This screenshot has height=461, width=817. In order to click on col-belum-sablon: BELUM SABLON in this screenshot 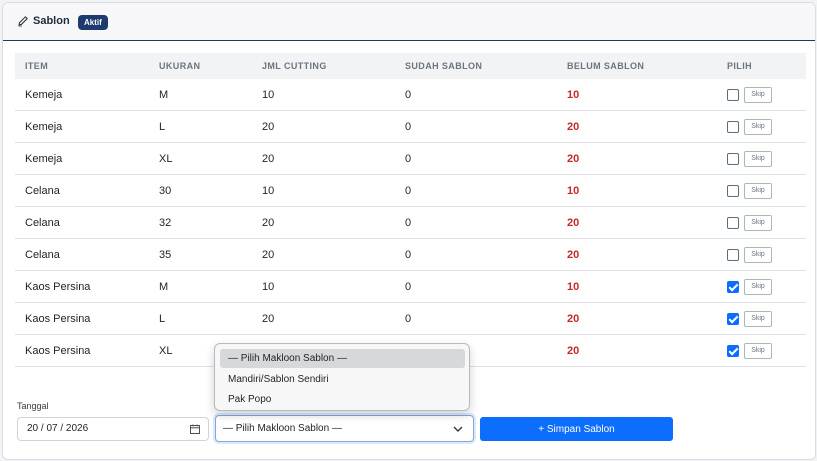, I will do `click(637, 66)`.